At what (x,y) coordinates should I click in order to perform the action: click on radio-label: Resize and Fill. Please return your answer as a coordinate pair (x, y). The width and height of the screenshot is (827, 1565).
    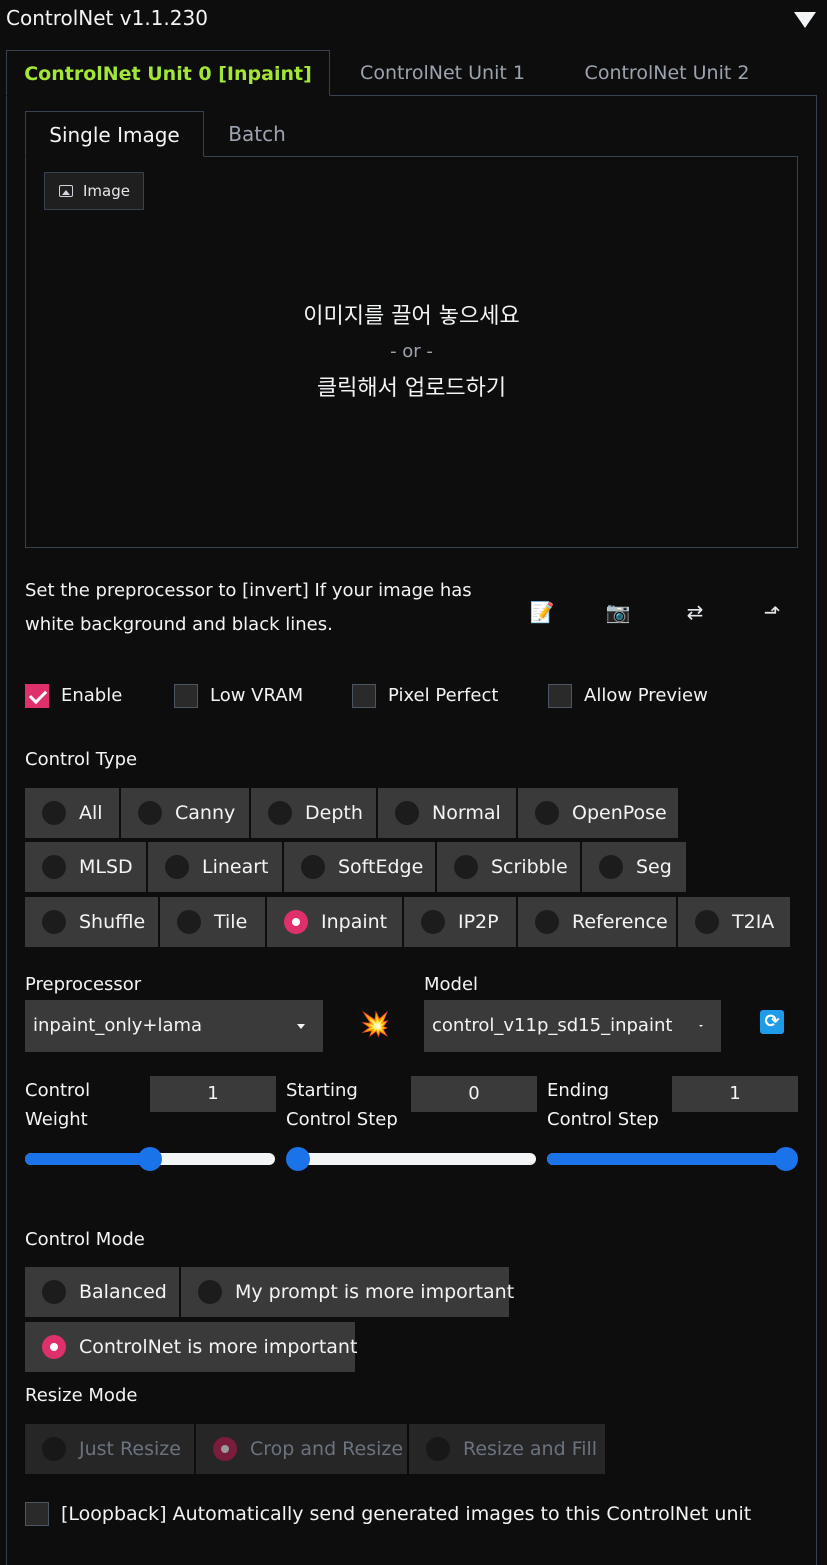
    Looking at the image, I should click on (530, 1449).